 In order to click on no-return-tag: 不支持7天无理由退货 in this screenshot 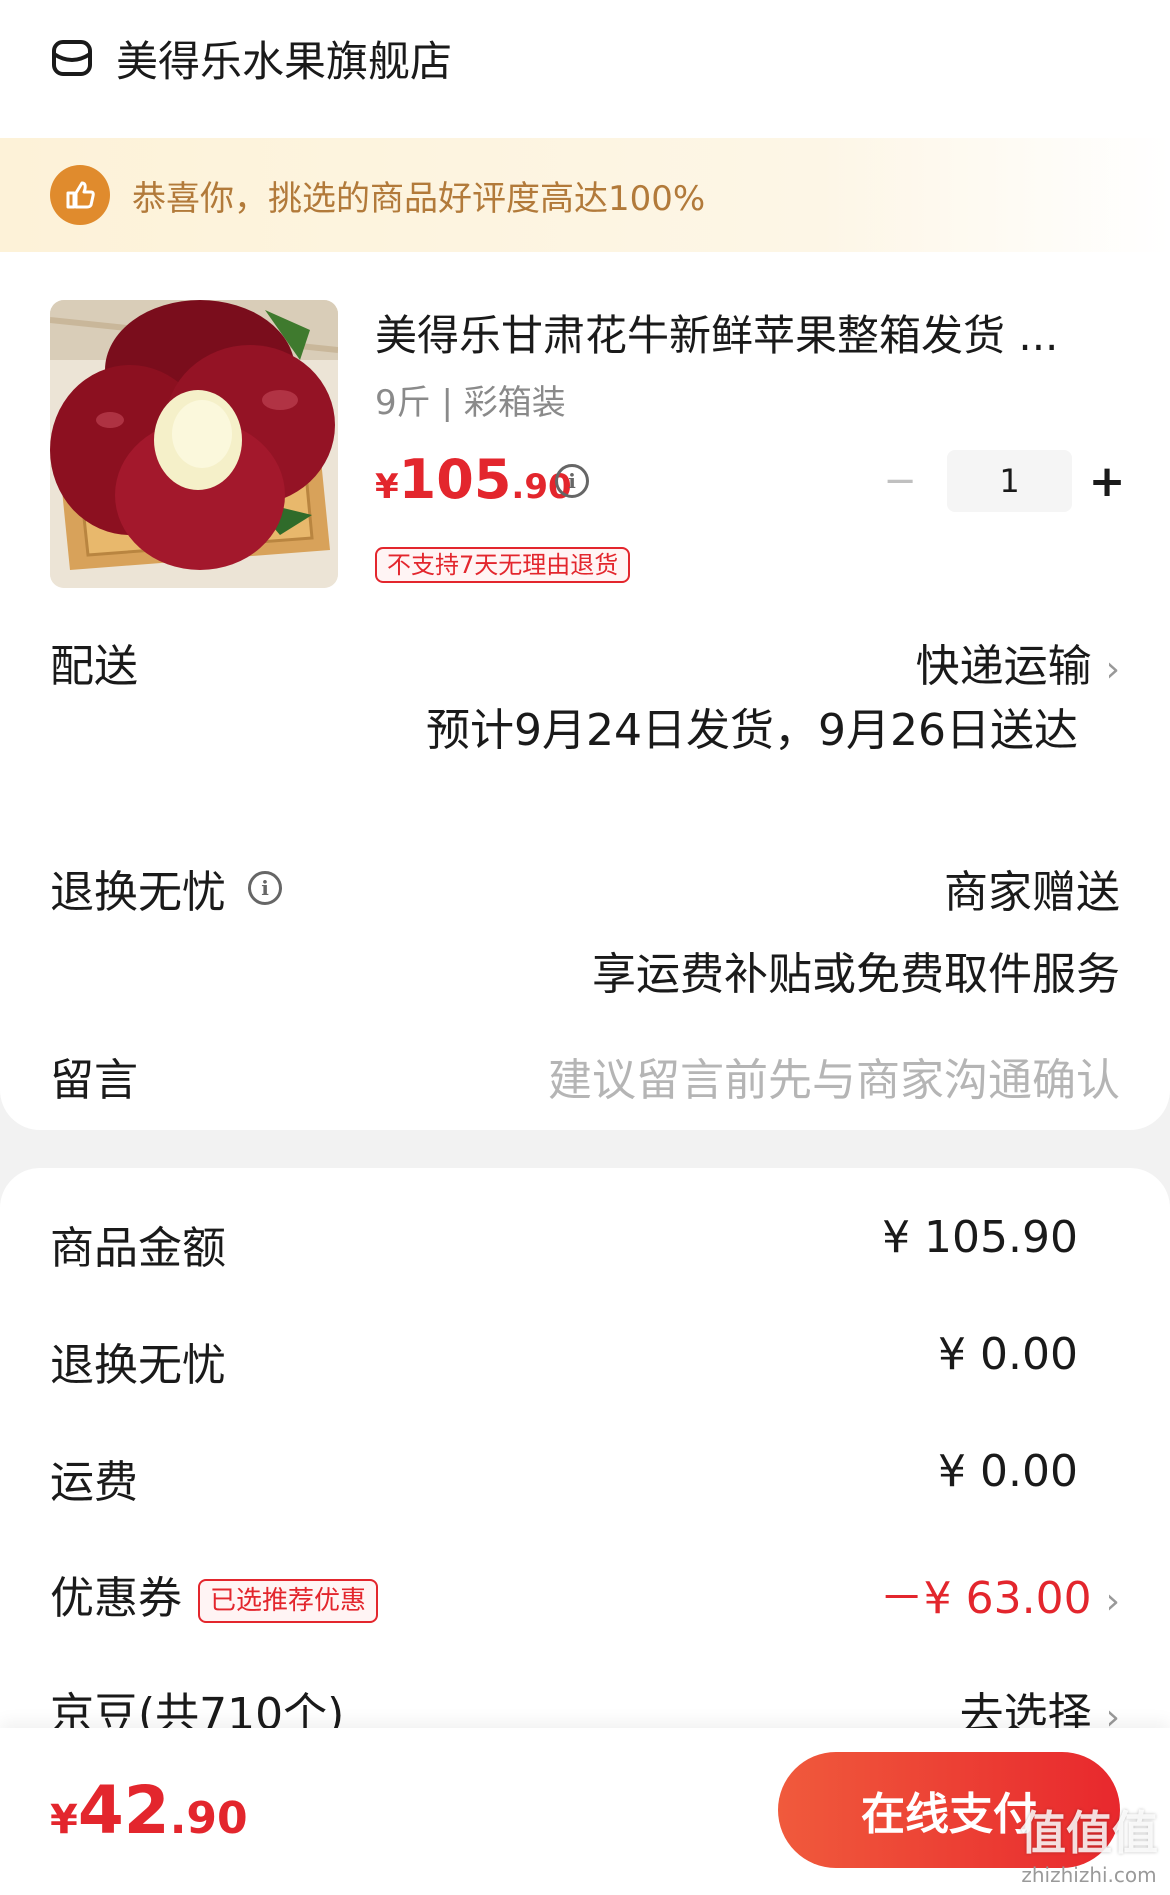, I will do `click(503, 565)`.